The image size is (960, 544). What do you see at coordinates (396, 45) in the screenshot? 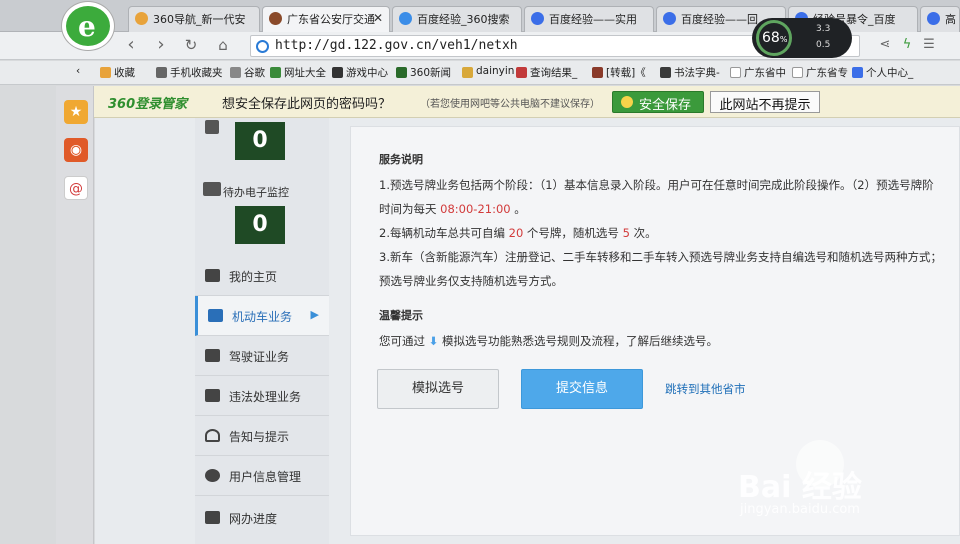
I see `url-text: http://gd.122.gov.cn/veh1/netxh` at bounding box center [396, 45].